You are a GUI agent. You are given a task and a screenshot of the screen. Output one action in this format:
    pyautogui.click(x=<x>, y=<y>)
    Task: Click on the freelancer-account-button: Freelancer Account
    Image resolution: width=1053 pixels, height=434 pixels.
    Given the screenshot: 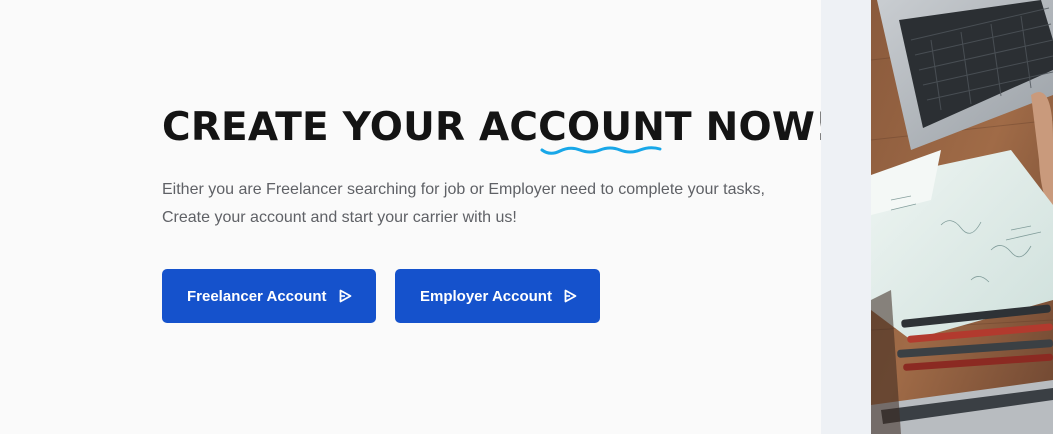 What is the action you would take?
    pyautogui.click(x=269, y=296)
    